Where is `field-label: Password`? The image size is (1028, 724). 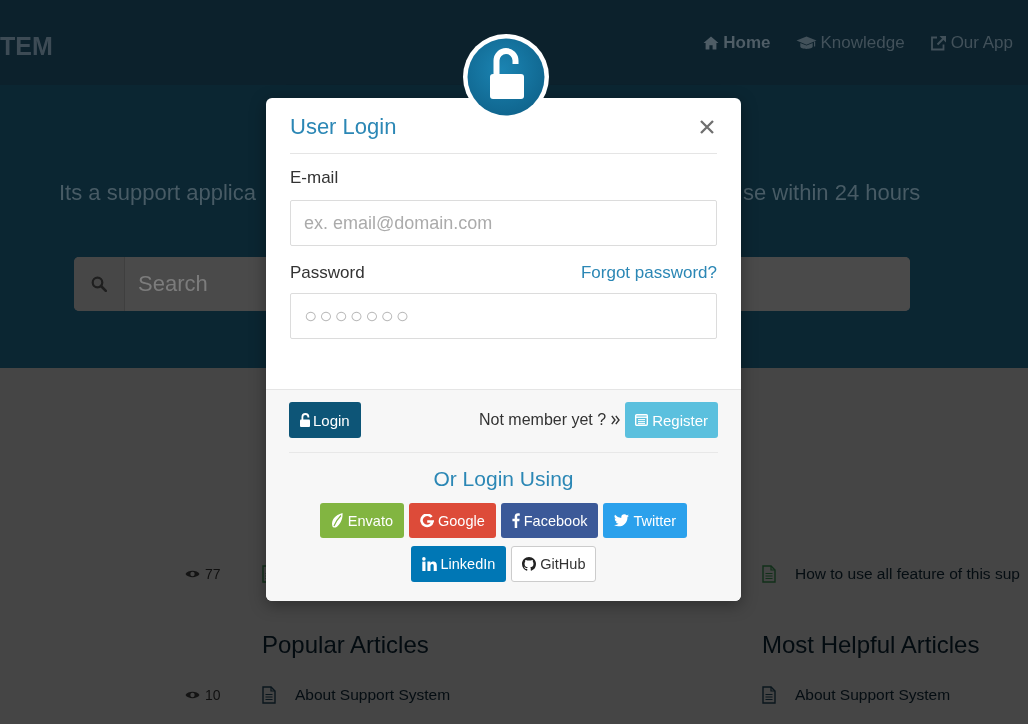
field-label: Password is located at coordinates (327, 273).